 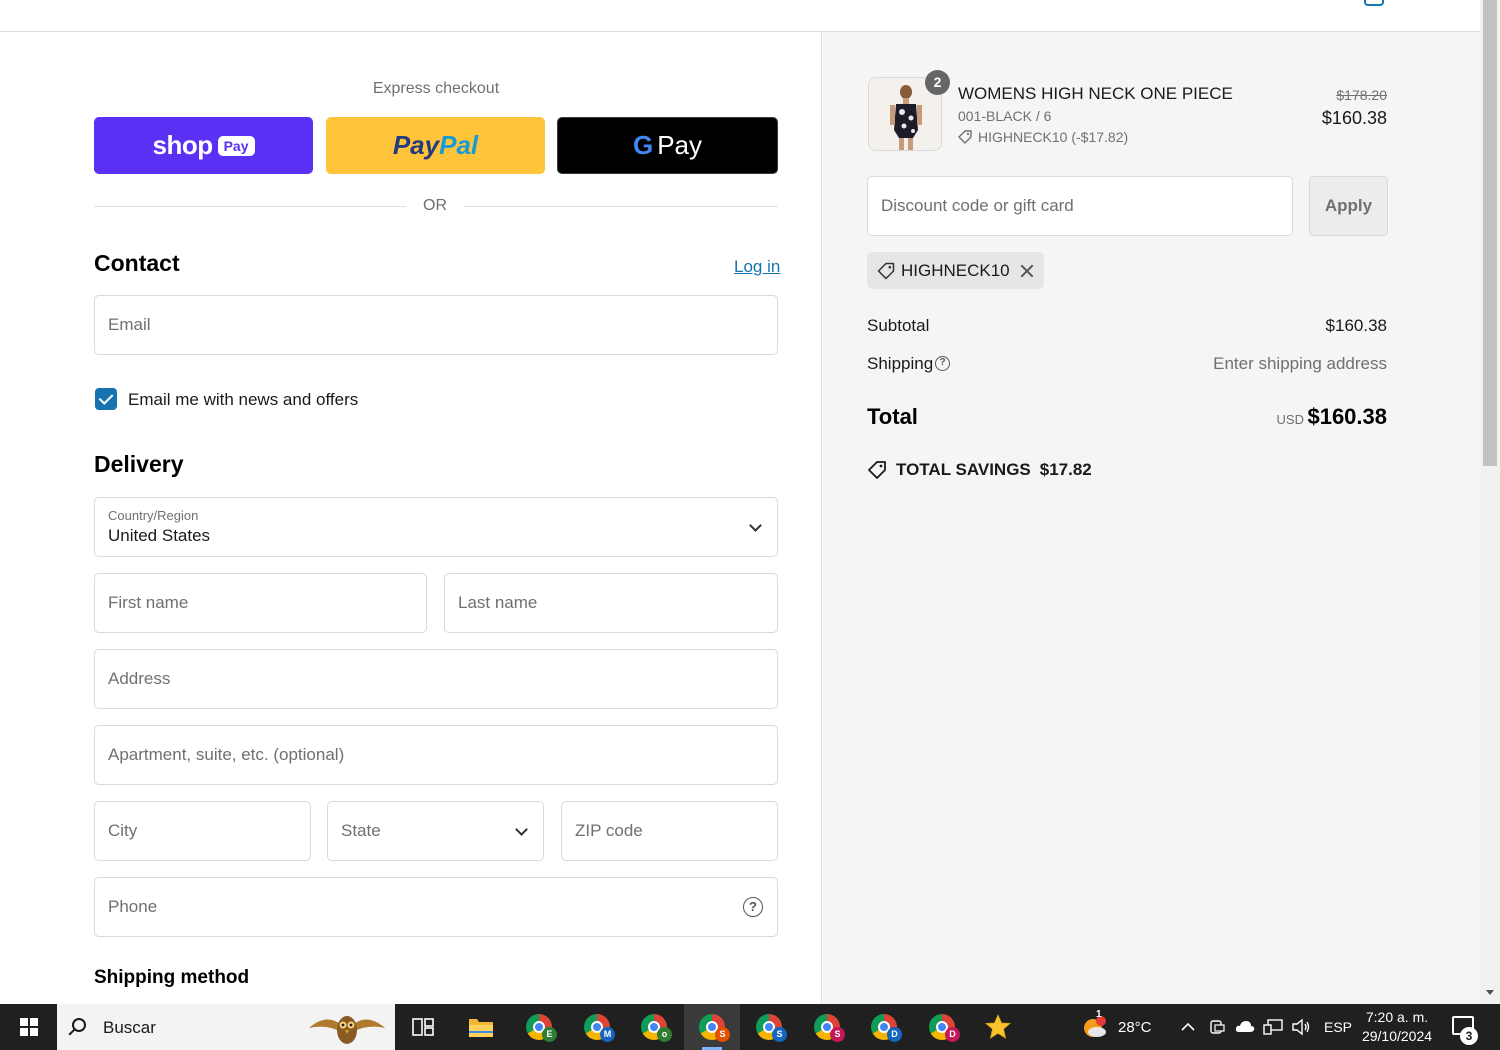 I want to click on chrome-profile-e-button: E, so click(x=539, y=1027).